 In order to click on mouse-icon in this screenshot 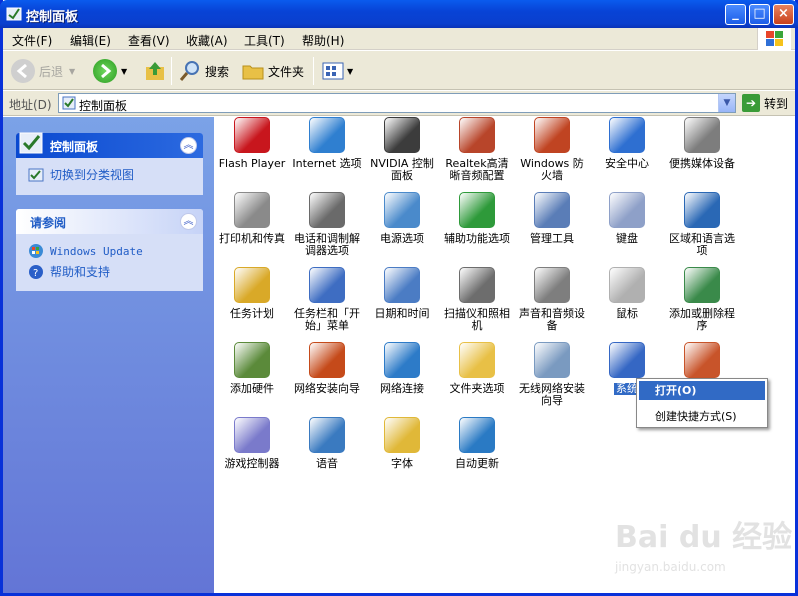, I will do `click(627, 285)`.